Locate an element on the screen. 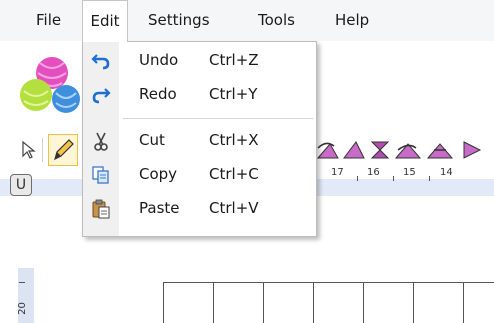 The image size is (494, 323). menu-item-label: Copy is located at coordinates (158, 174).